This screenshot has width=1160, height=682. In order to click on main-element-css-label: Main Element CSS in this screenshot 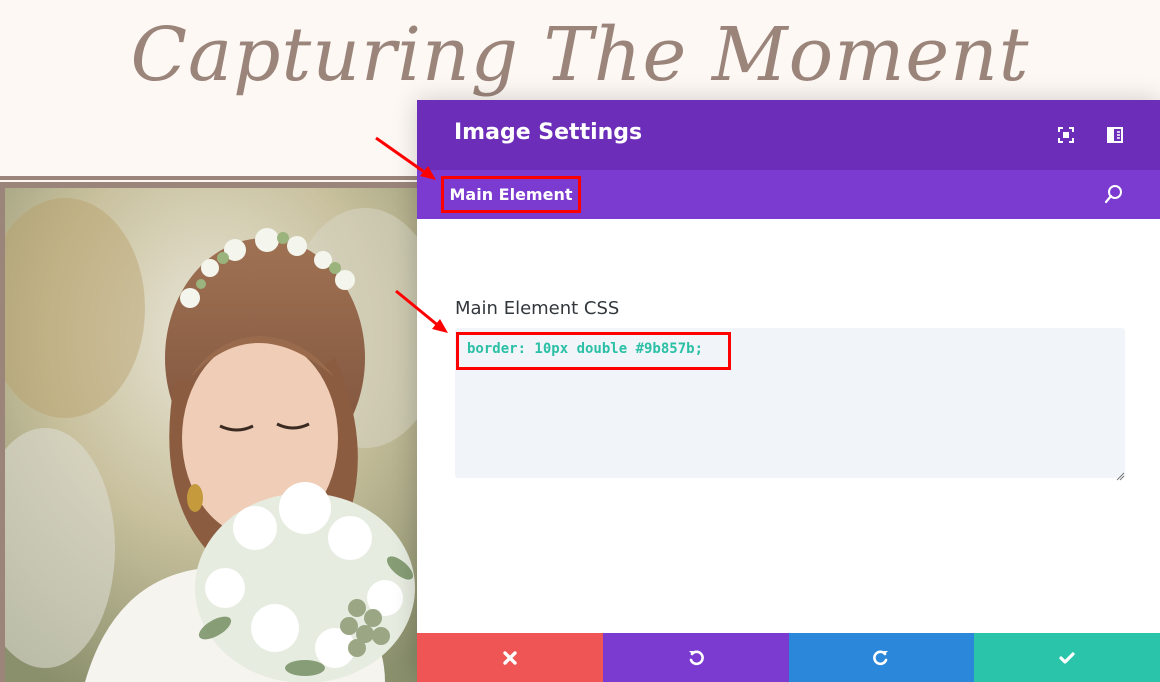, I will do `click(537, 308)`.